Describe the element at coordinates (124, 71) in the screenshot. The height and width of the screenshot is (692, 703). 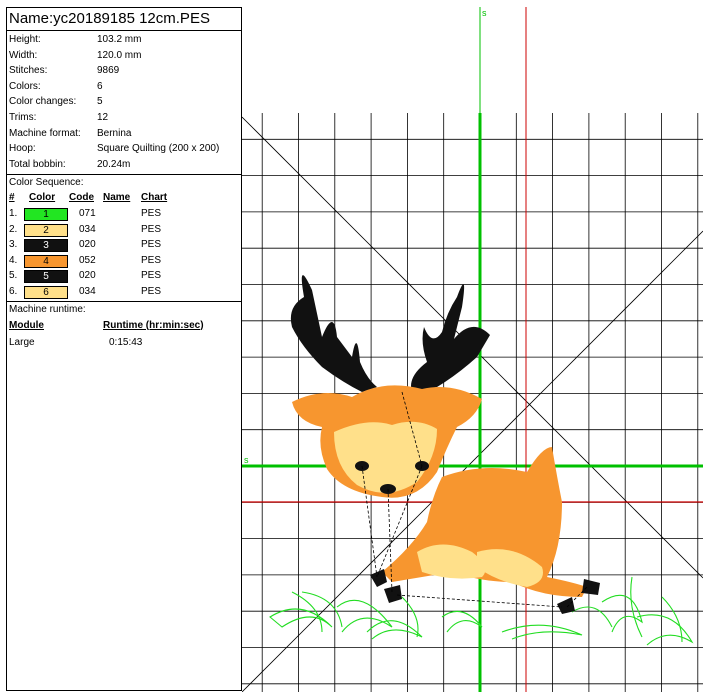
I see `property-row: Stitches: 9869` at that location.